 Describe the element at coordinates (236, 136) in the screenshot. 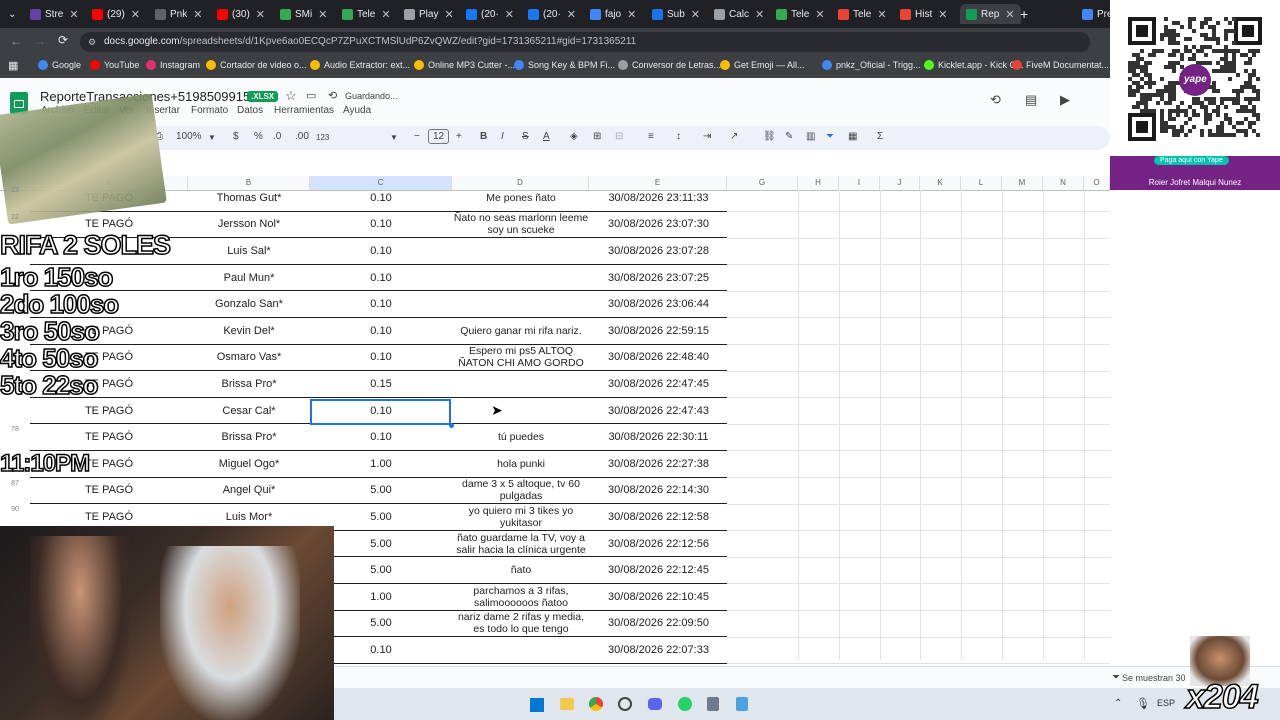

I see `currency-format-button: $` at that location.